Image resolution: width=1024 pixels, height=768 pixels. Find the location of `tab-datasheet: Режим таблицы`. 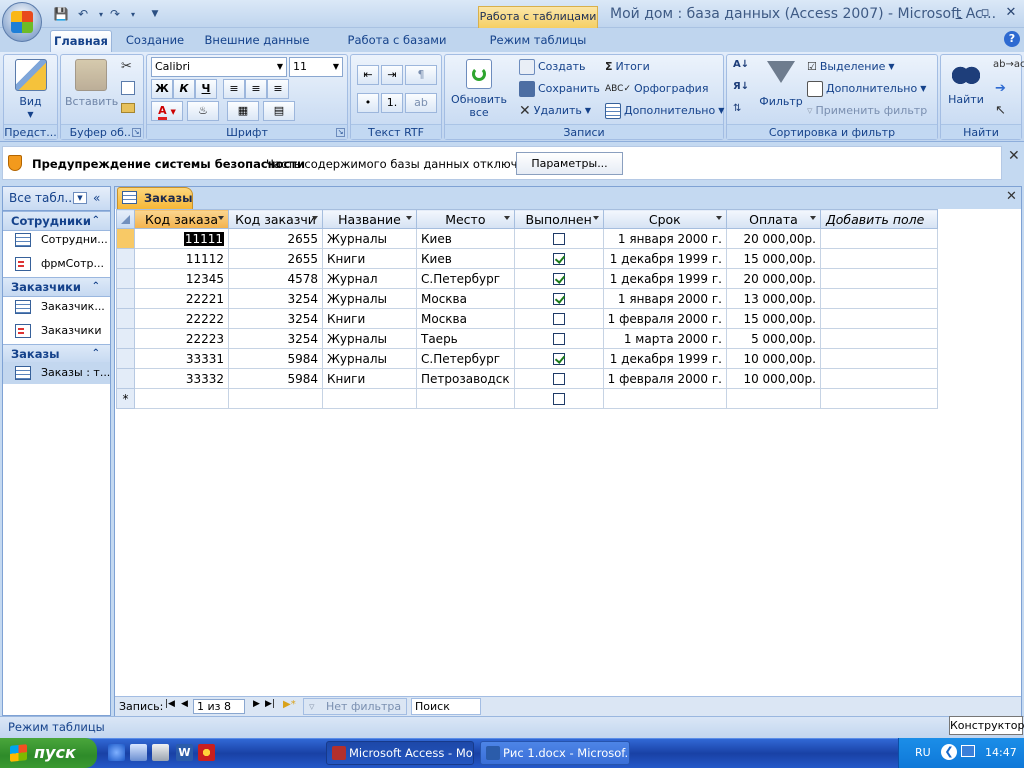

tab-datasheet: Режим таблицы is located at coordinates (538, 41).